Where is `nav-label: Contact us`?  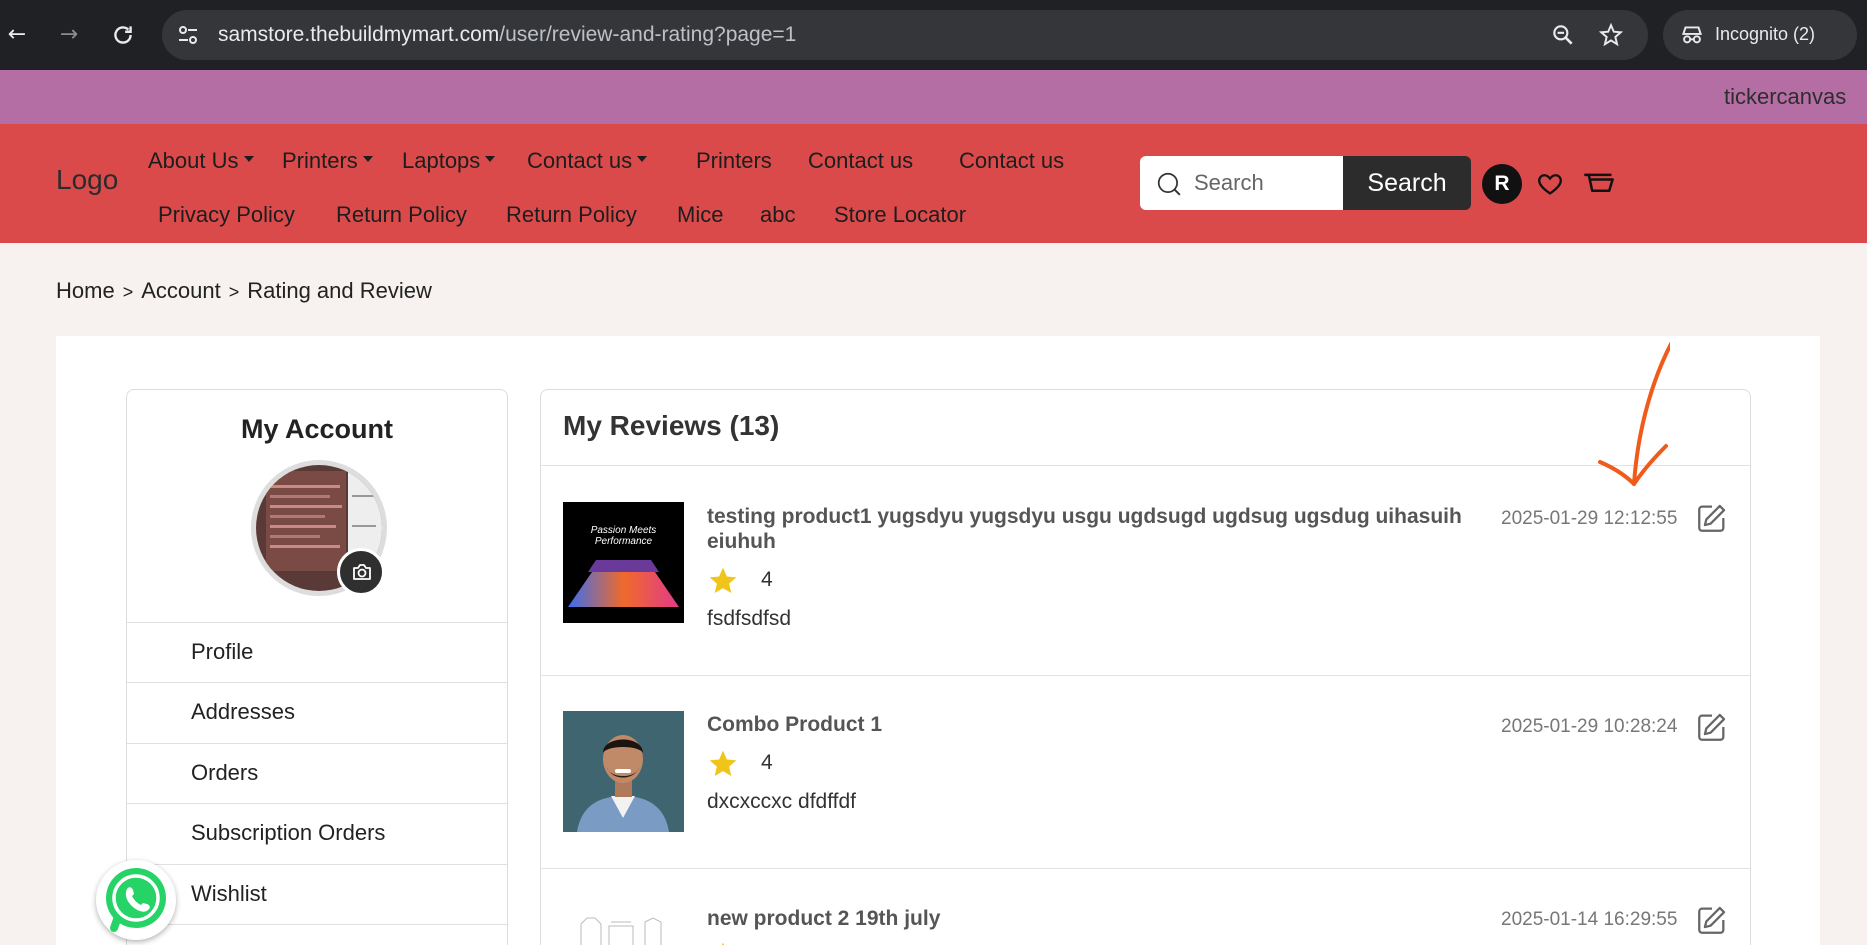 nav-label: Contact us is located at coordinates (580, 160).